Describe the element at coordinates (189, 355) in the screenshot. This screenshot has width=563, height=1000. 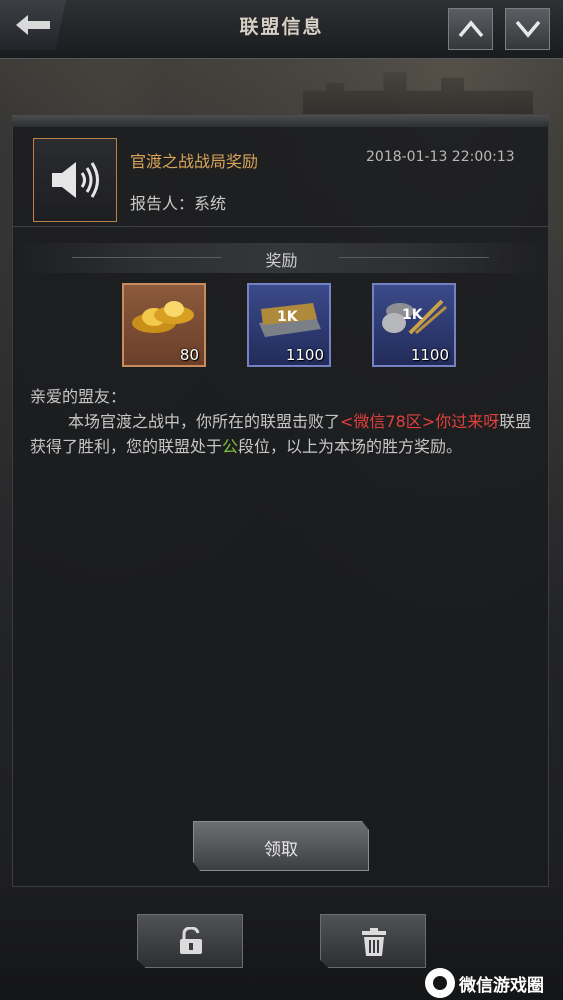
I see `reward-count: 80` at that location.